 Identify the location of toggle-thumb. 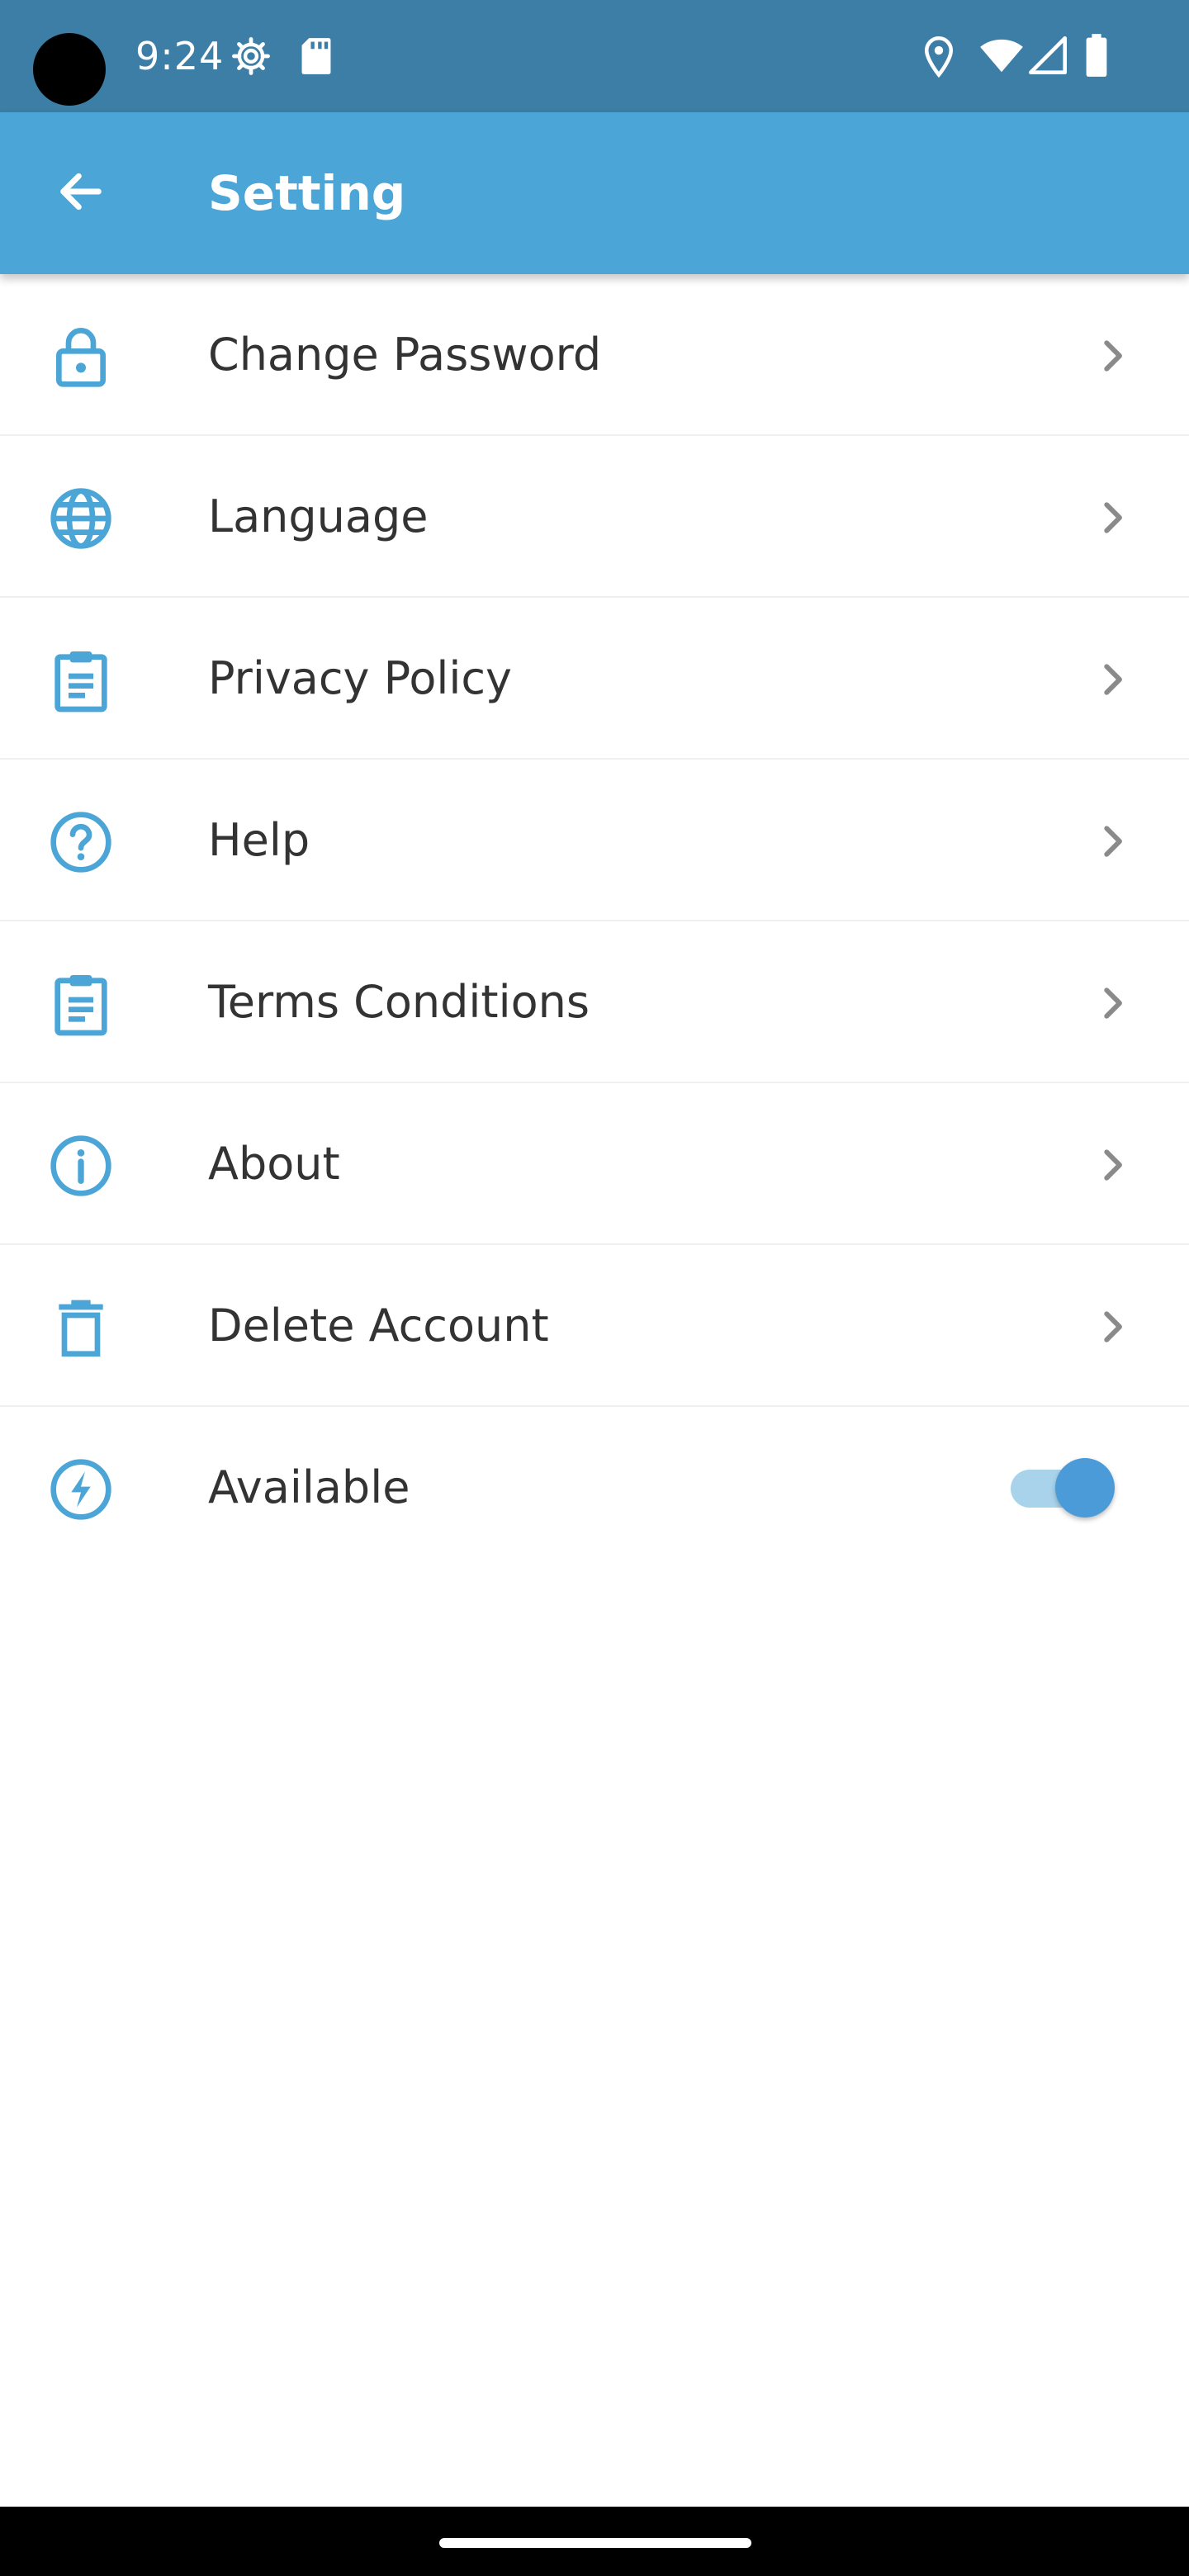
(1085, 1488).